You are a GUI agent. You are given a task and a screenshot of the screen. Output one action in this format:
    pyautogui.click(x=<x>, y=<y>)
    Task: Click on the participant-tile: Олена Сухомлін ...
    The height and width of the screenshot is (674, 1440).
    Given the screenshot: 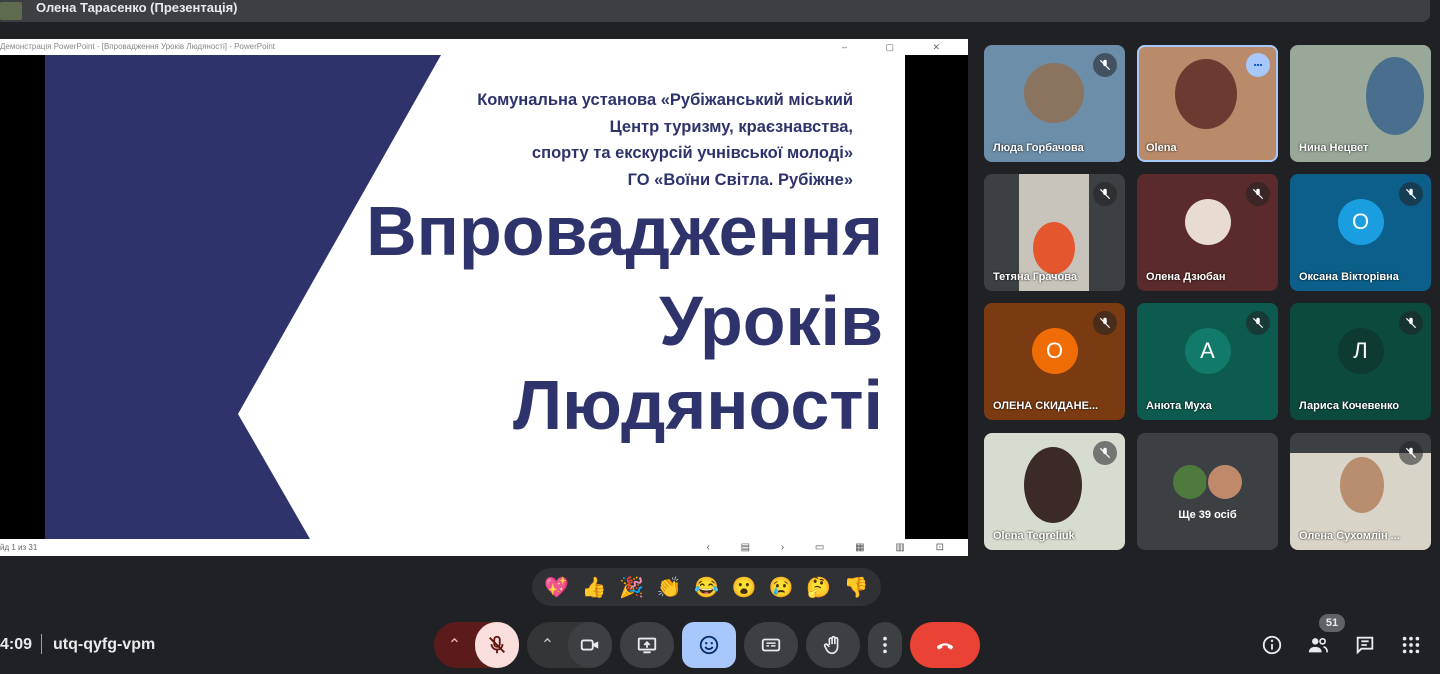 What is the action you would take?
    pyautogui.click(x=1360, y=491)
    